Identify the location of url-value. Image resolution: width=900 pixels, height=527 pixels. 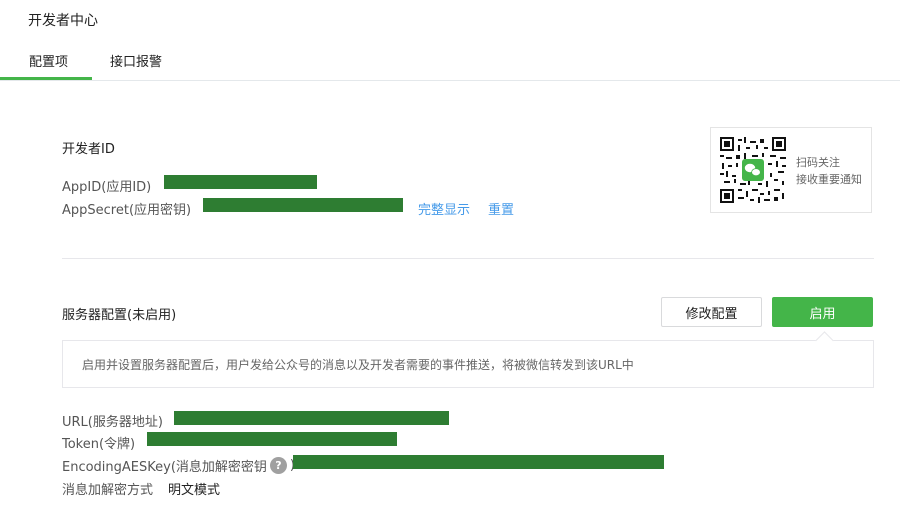
(311, 418).